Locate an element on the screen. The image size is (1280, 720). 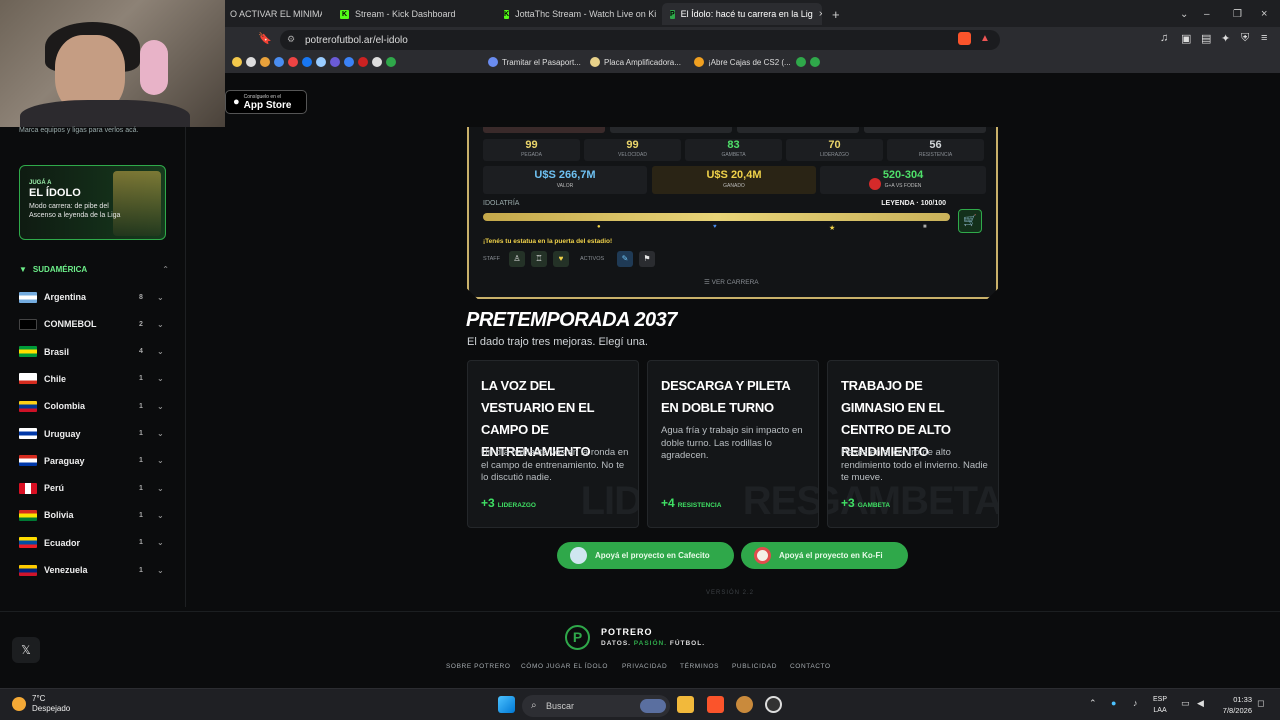
tab-2: K Stream - Kick Dashboard is located at coordinates (412, 14).